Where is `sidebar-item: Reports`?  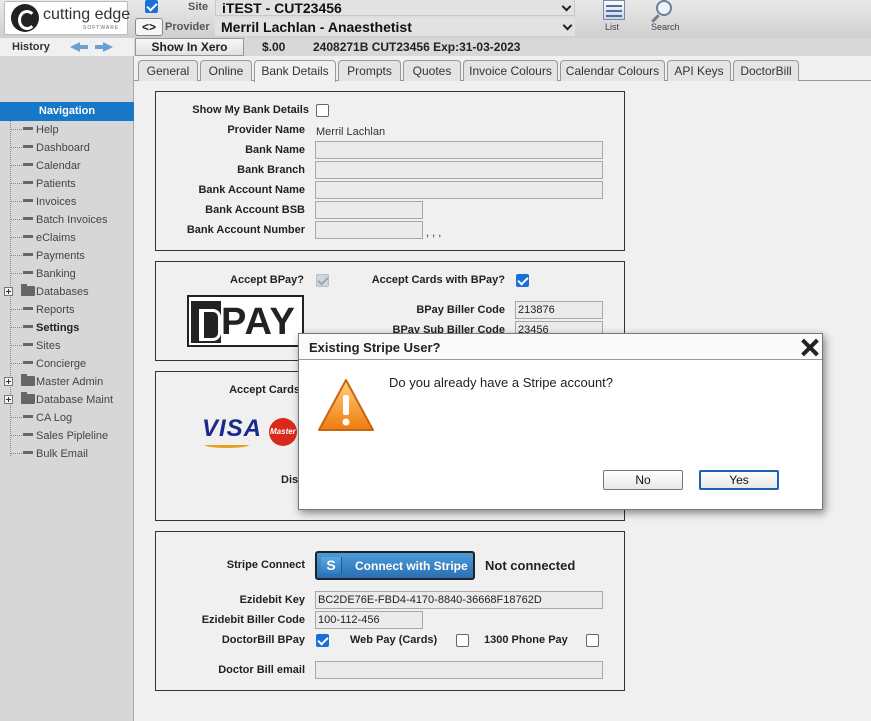 sidebar-item: Reports is located at coordinates (67, 310).